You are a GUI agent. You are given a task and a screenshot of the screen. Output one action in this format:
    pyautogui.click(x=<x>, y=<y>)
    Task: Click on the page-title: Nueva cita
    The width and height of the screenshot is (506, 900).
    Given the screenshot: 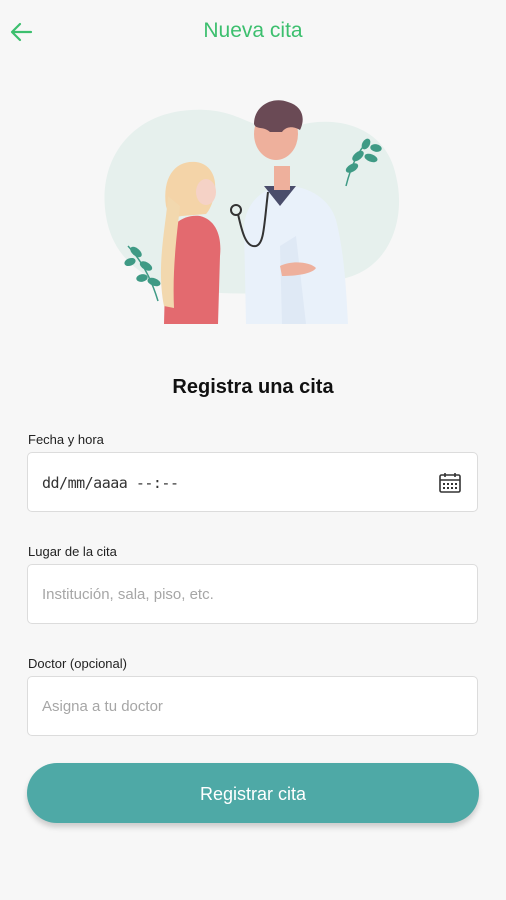 What is the action you would take?
    pyautogui.click(x=253, y=30)
    